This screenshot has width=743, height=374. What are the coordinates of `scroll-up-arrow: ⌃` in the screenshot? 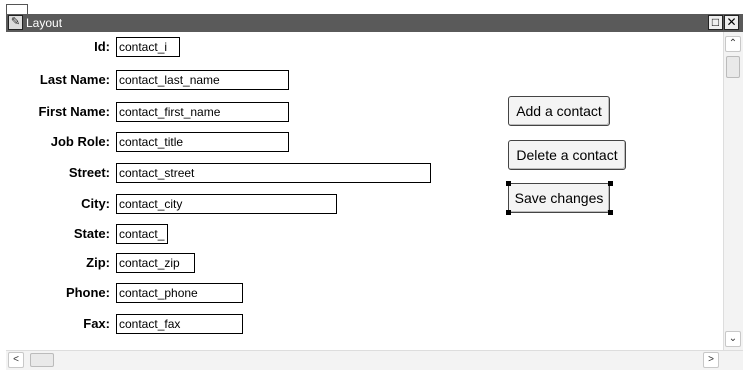 It's located at (733, 44).